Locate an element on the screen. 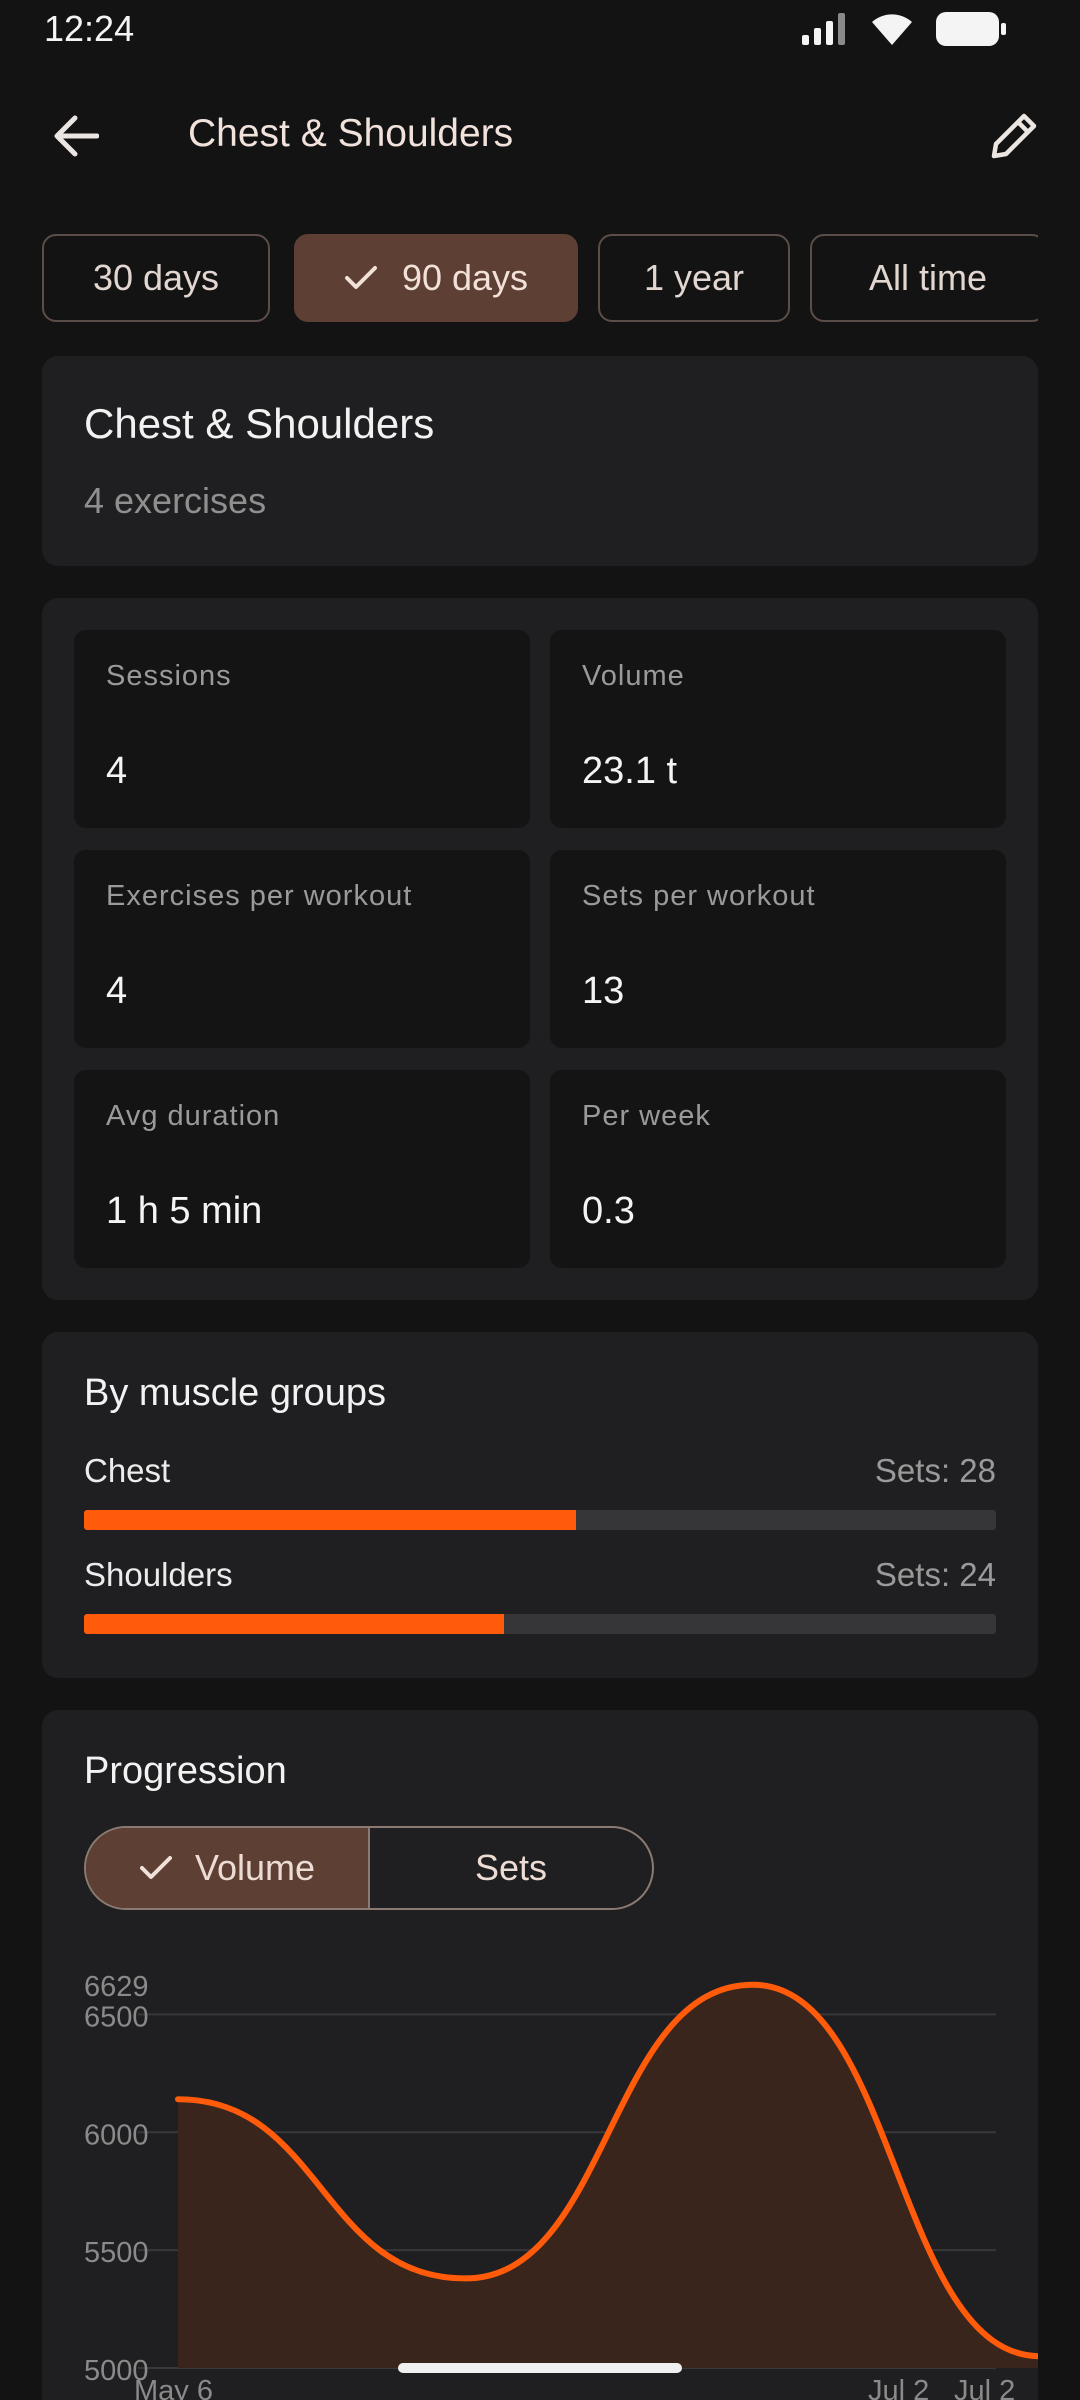 This screenshot has height=2400, width=1080. stat-value: 0.3 is located at coordinates (608, 1211).